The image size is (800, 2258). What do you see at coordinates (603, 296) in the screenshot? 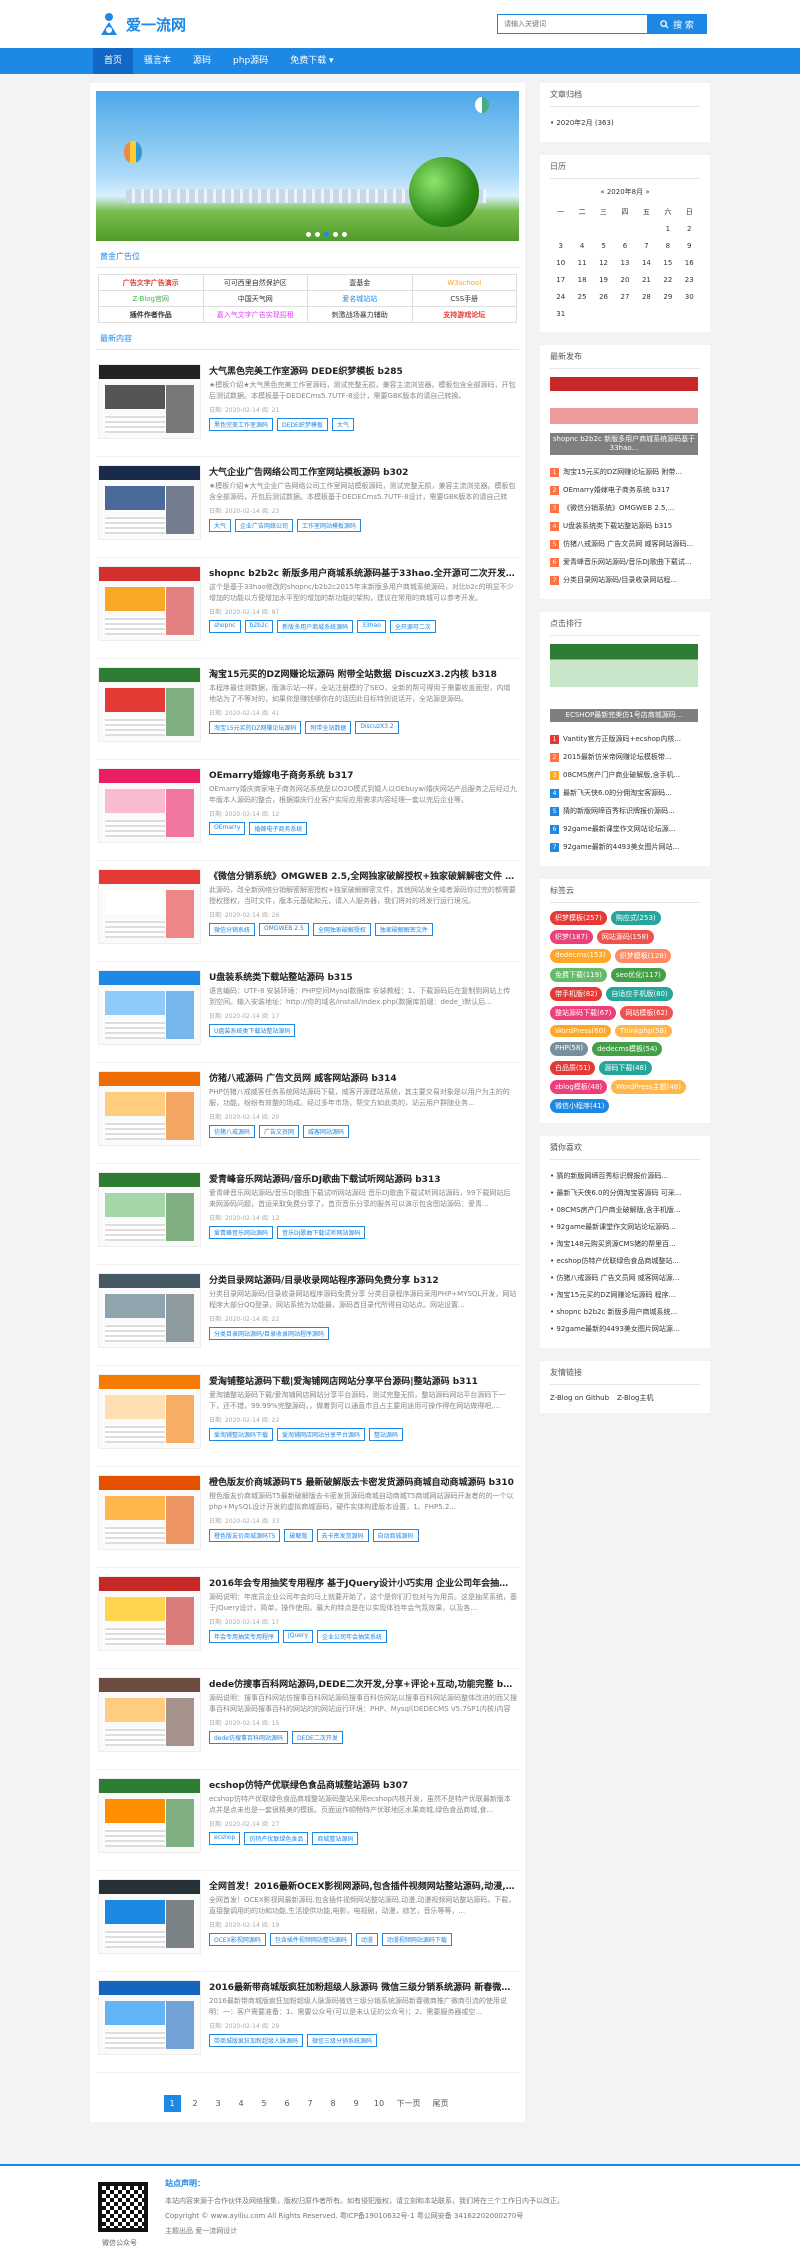
I see `calendar-day: 26` at bounding box center [603, 296].